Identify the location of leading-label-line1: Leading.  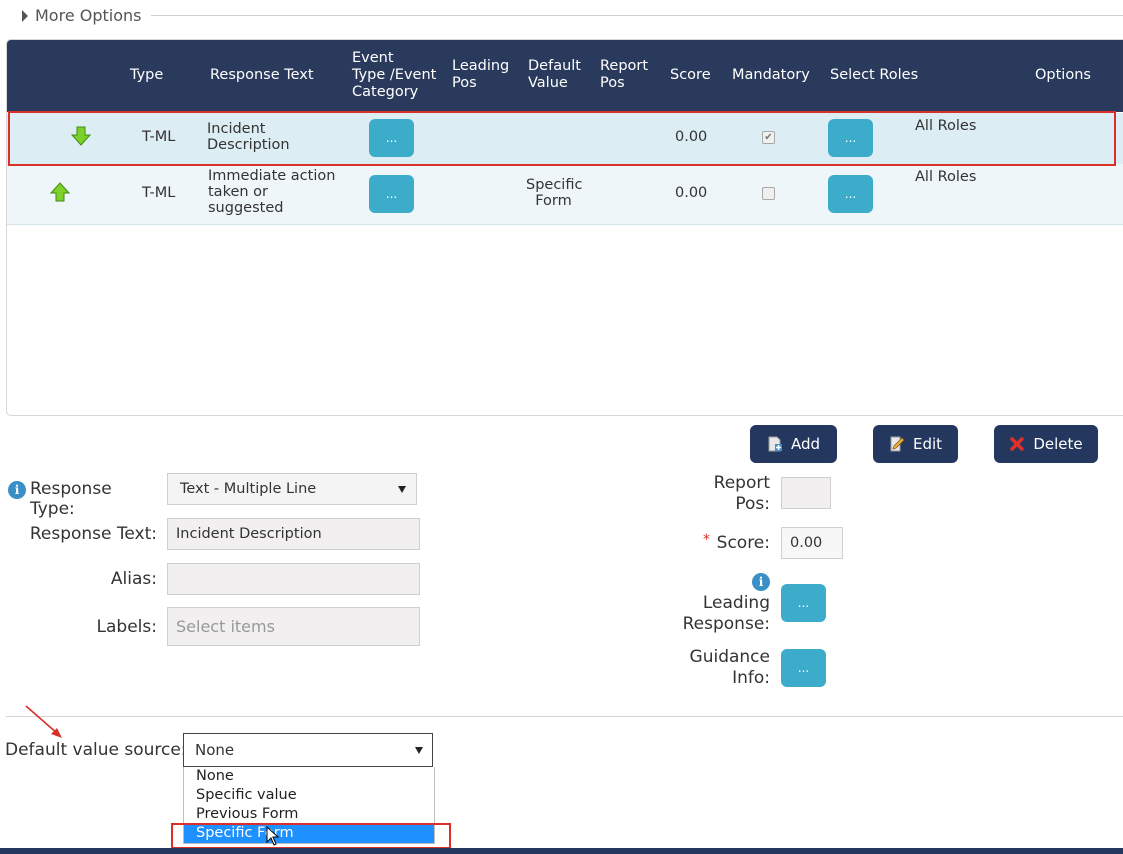
(736, 603).